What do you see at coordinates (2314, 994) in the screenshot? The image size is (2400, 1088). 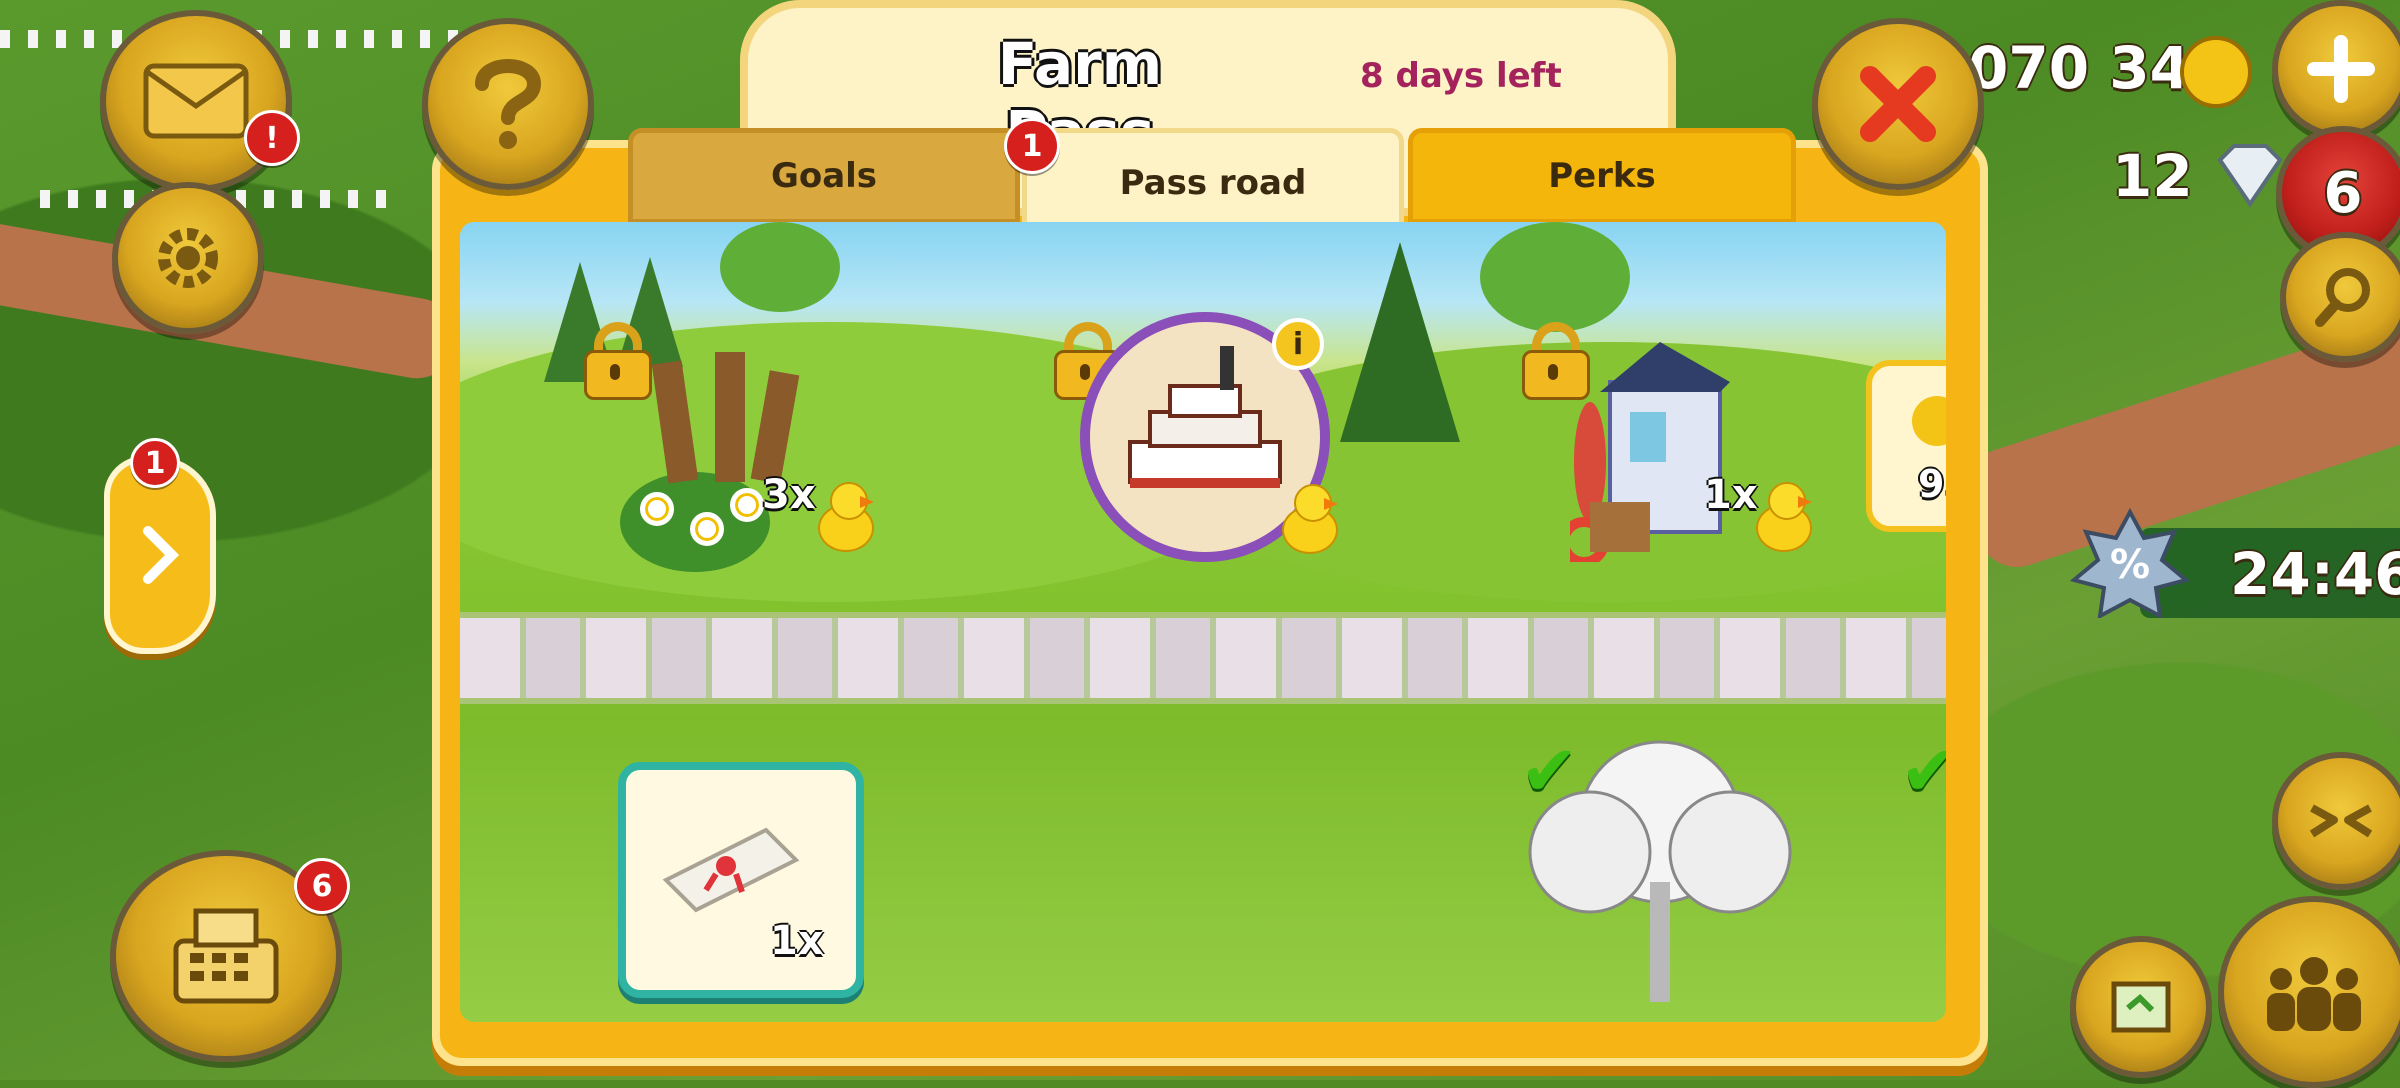 I see `friends-icon` at bounding box center [2314, 994].